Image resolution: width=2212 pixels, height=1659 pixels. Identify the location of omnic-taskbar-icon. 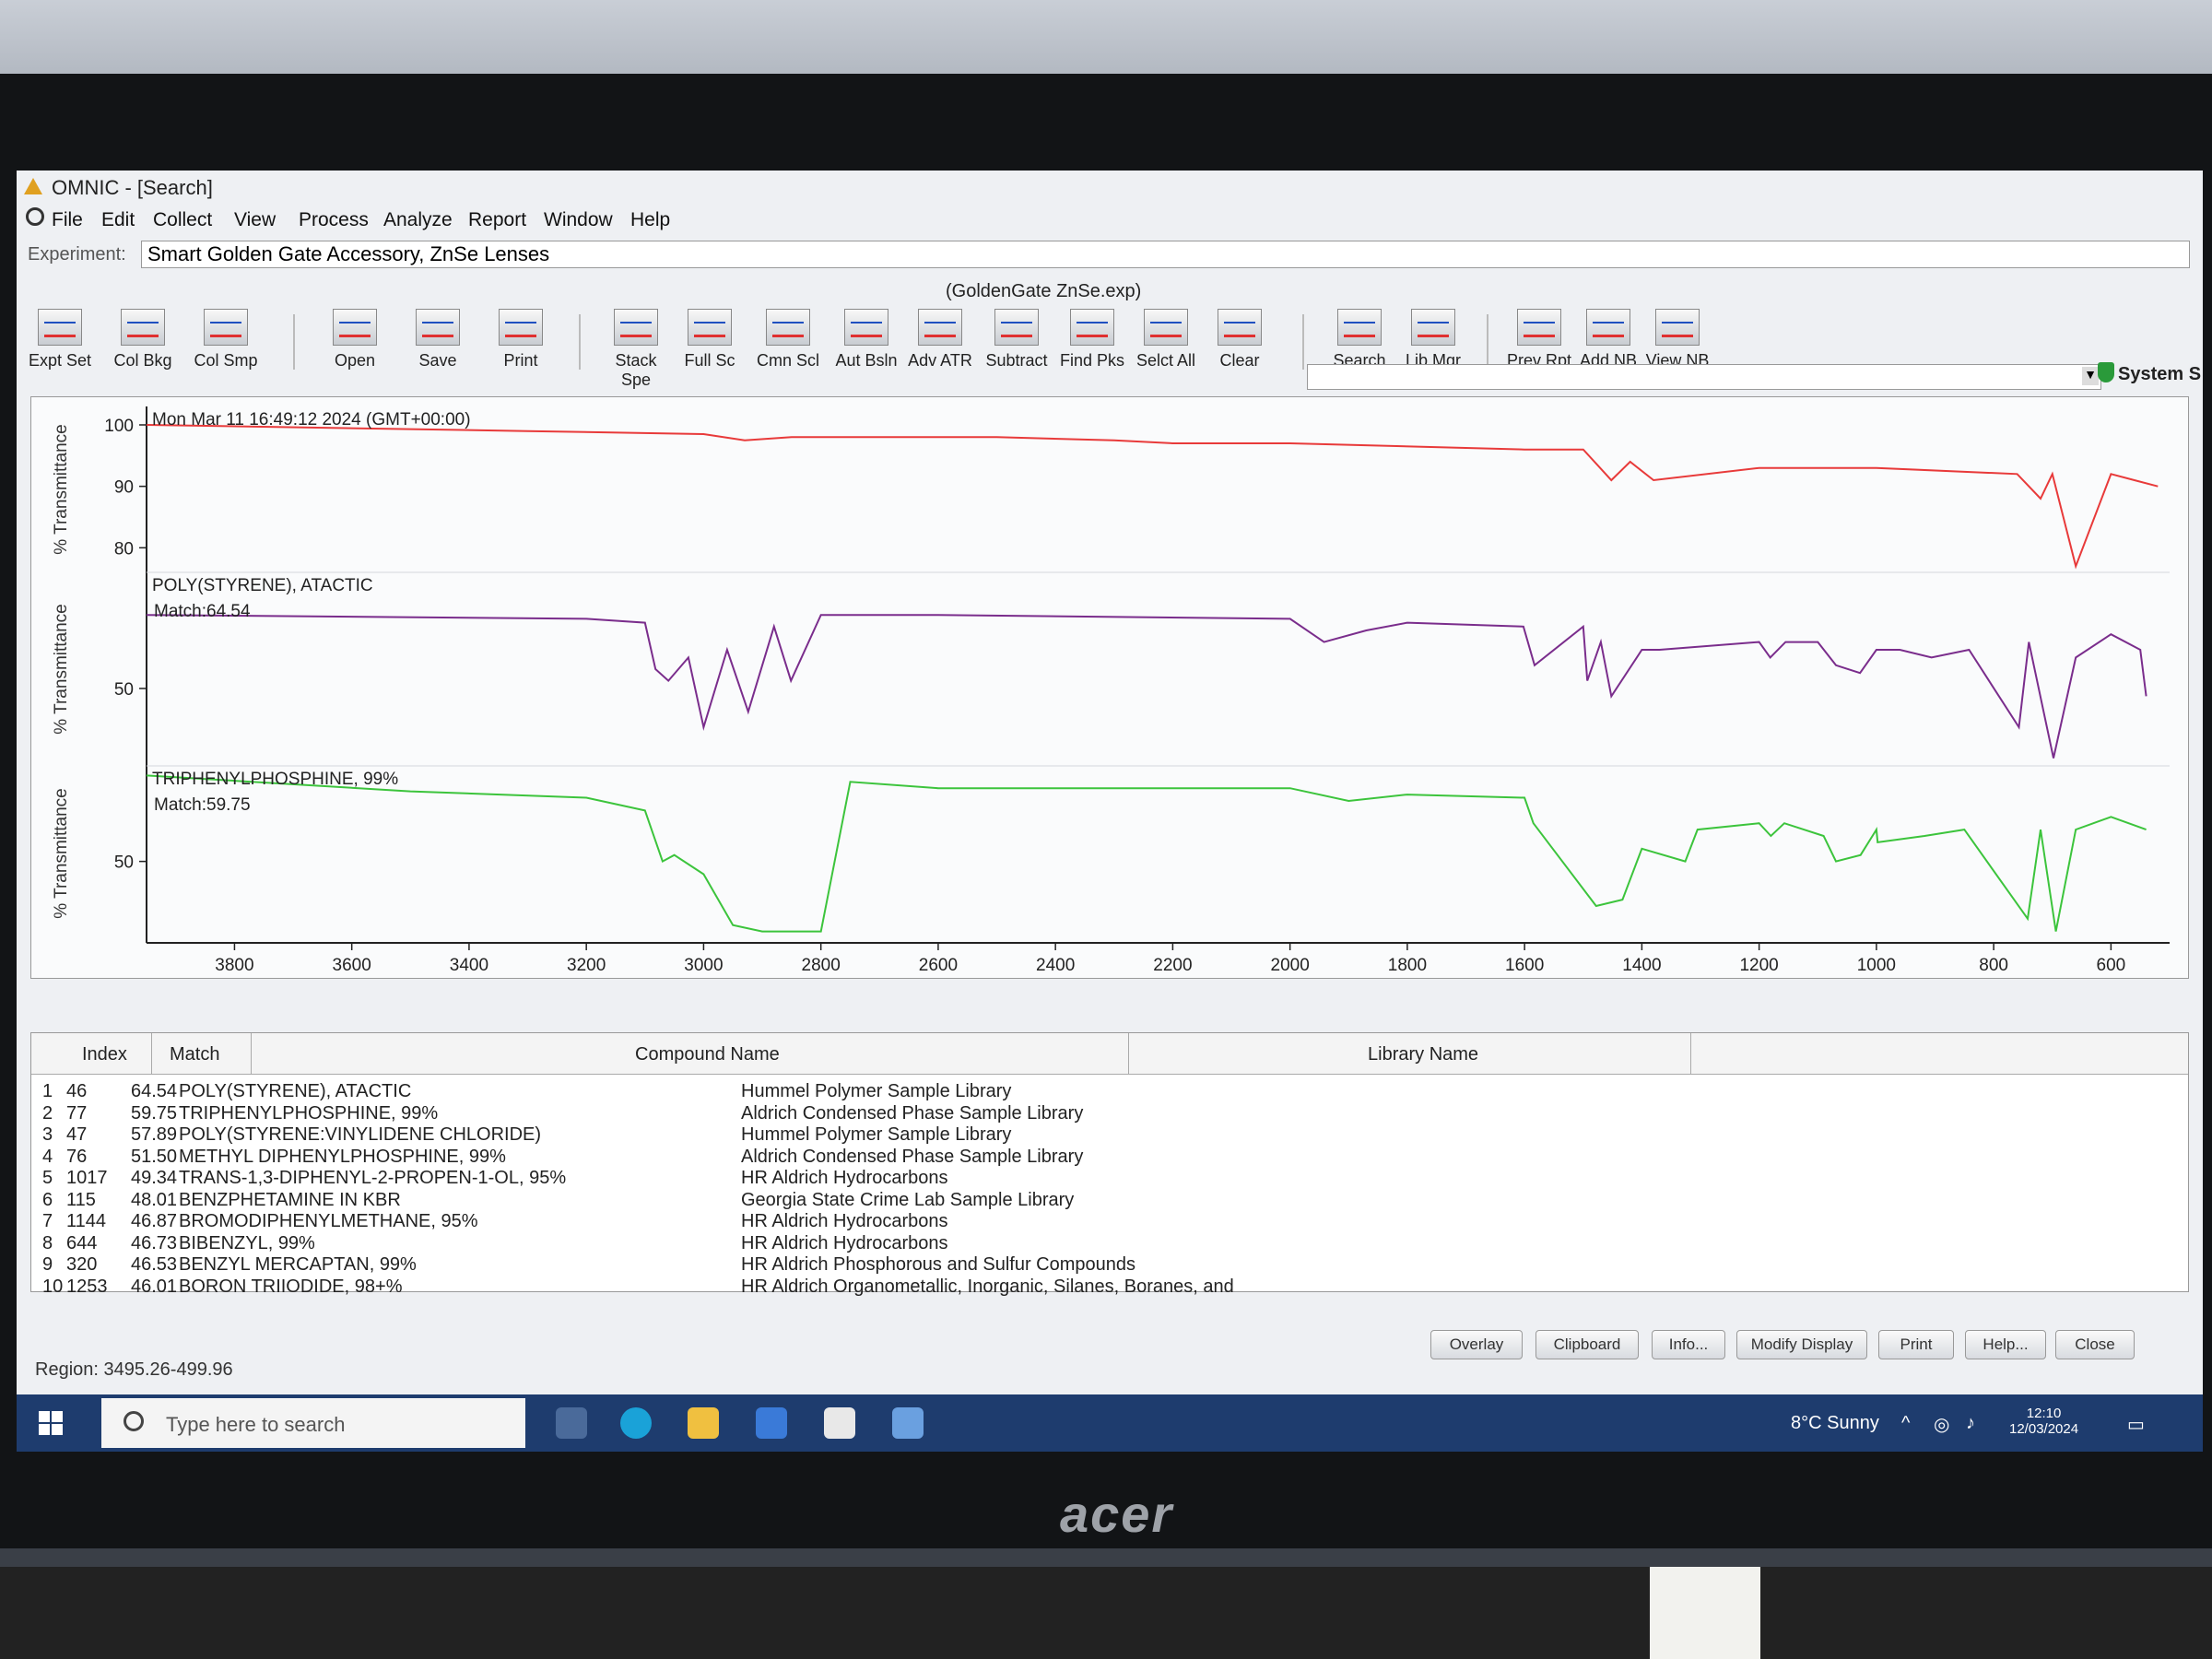
(908, 1423).